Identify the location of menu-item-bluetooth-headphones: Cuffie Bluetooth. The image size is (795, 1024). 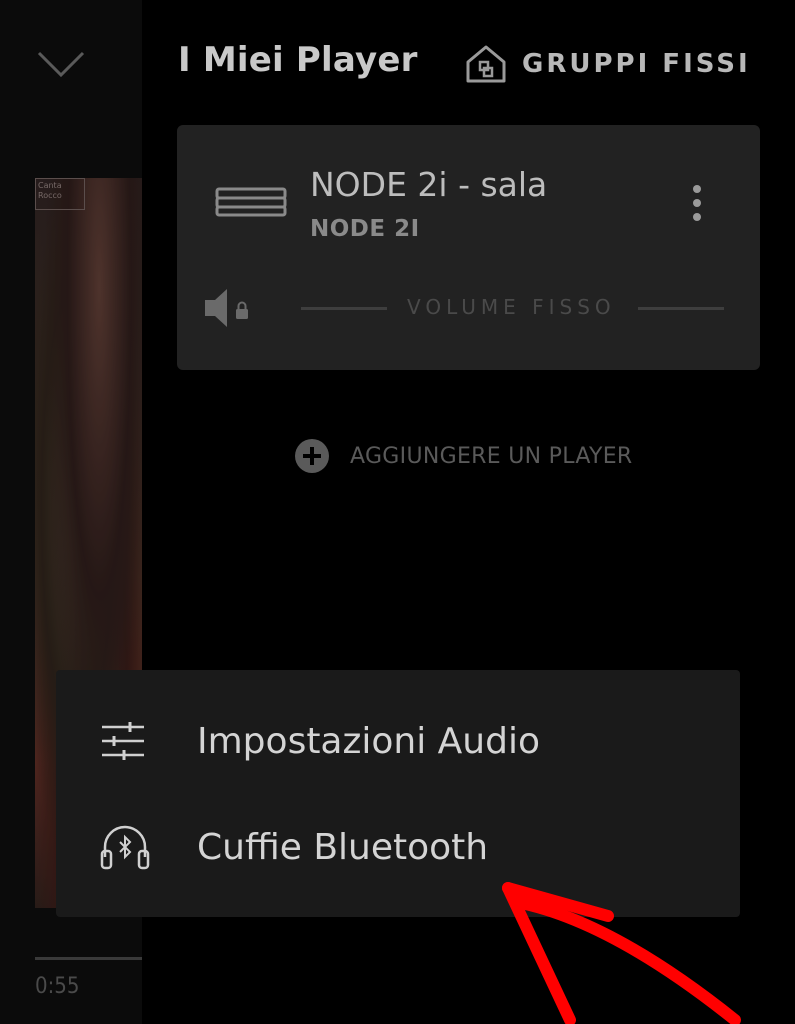
(398, 847).